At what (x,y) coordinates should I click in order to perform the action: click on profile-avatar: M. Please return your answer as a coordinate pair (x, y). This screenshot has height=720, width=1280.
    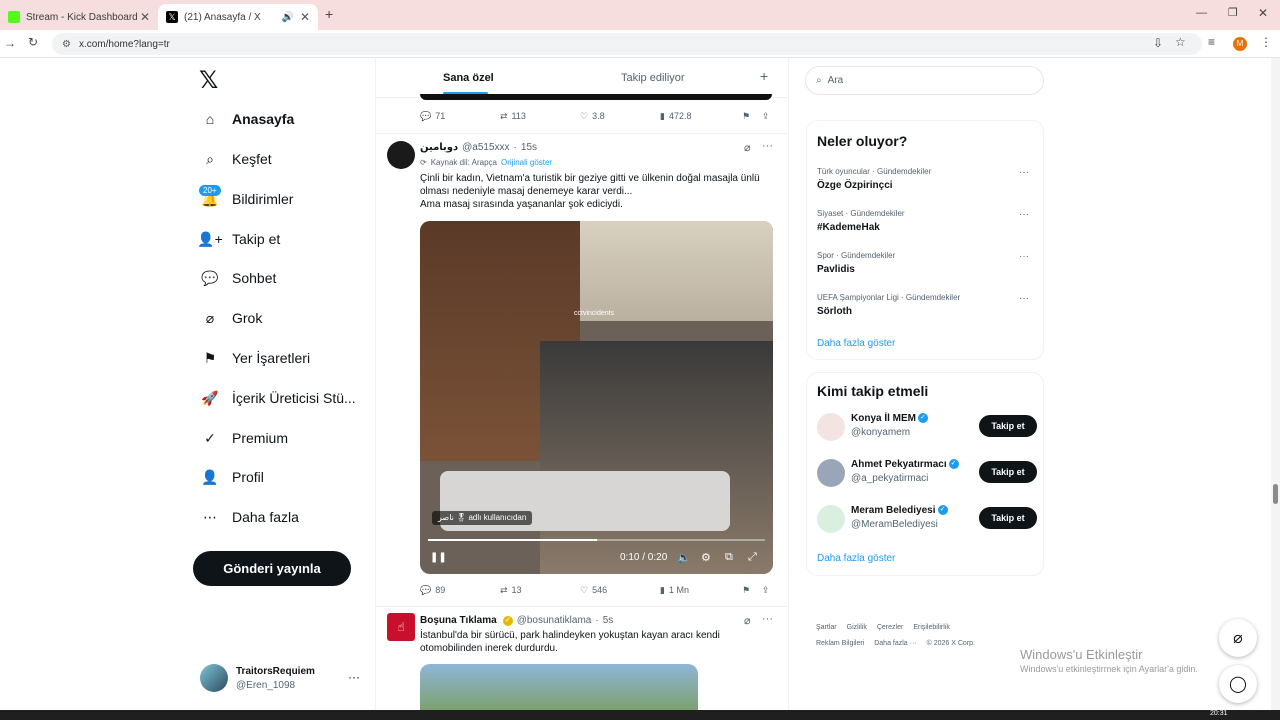
    Looking at the image, I should click on (1240, 44).